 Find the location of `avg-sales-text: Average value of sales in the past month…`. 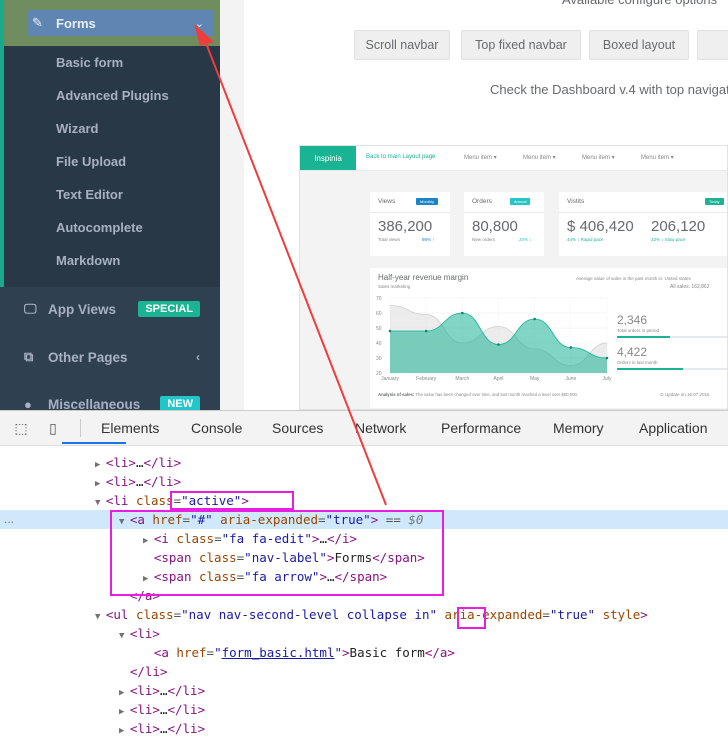

avg-sales-text: Average value of sales in the past month… is located at coordinates (633, 278).